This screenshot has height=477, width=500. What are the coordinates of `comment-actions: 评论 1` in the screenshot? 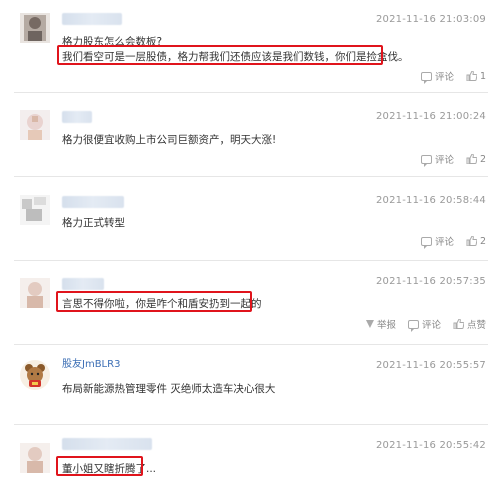 It's located at (453, 76).